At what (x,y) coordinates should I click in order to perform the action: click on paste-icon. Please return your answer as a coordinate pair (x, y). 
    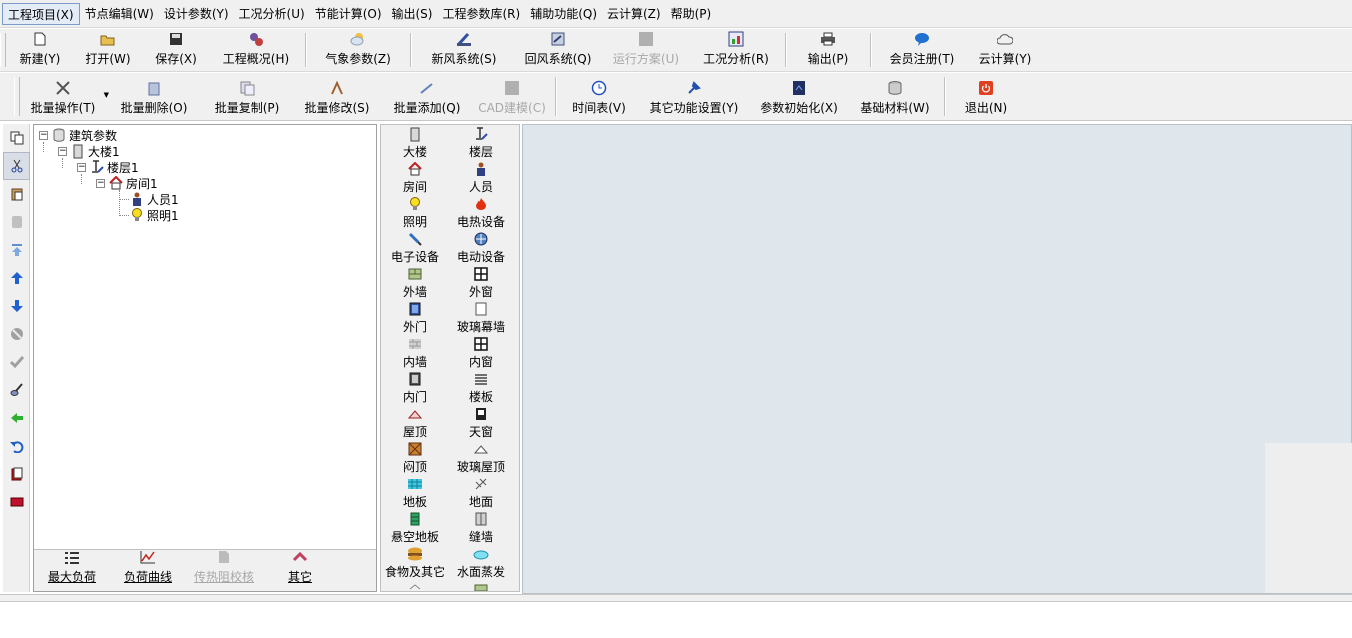
    Looking at the image, I should click on (16, 194).